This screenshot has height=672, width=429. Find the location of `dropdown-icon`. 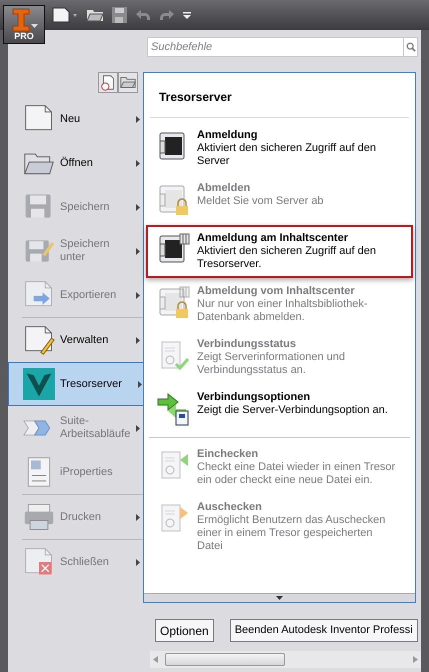

dropdown-icon is located at coordinates (187, 15).